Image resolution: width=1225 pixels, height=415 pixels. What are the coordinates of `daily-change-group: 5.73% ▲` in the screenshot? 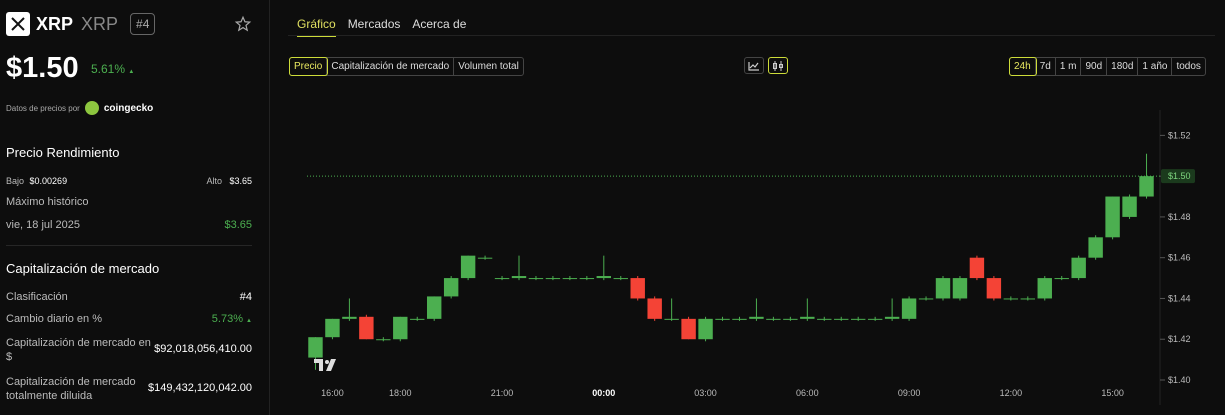 It's located at (232, 319).